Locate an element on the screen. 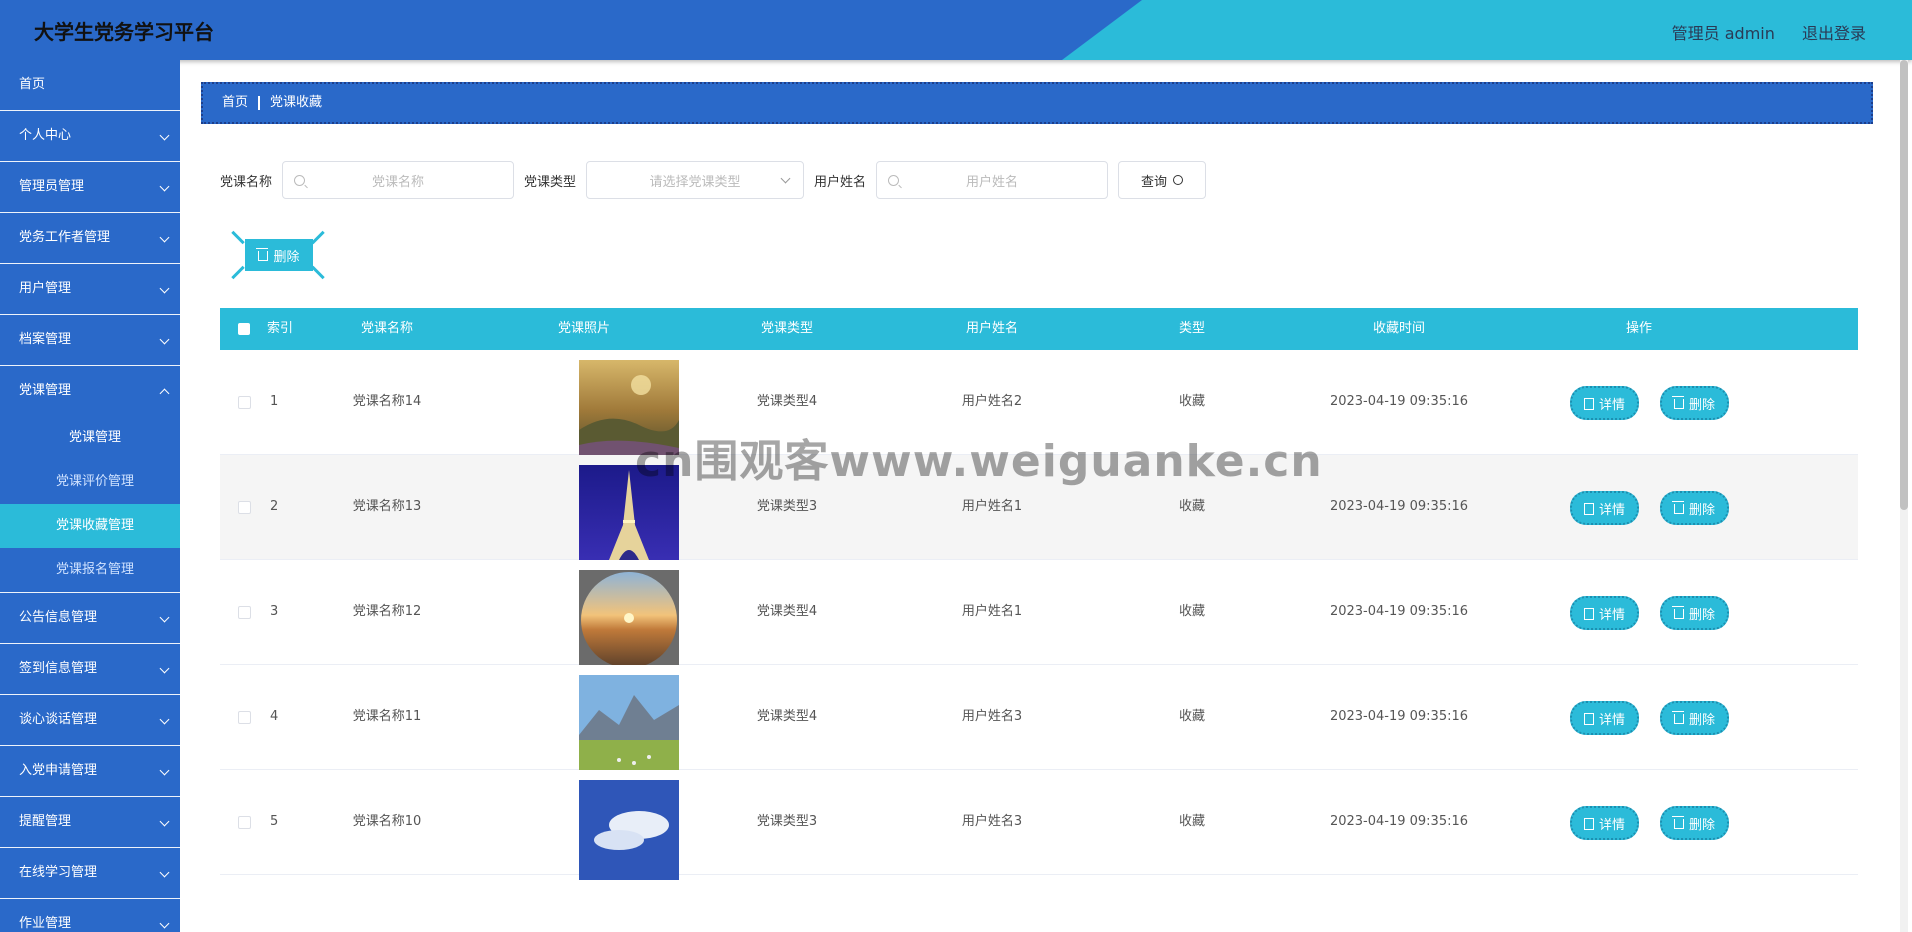  sidebar-item-talks: 谈心谈话管理 is located at coordinates (90, 720).